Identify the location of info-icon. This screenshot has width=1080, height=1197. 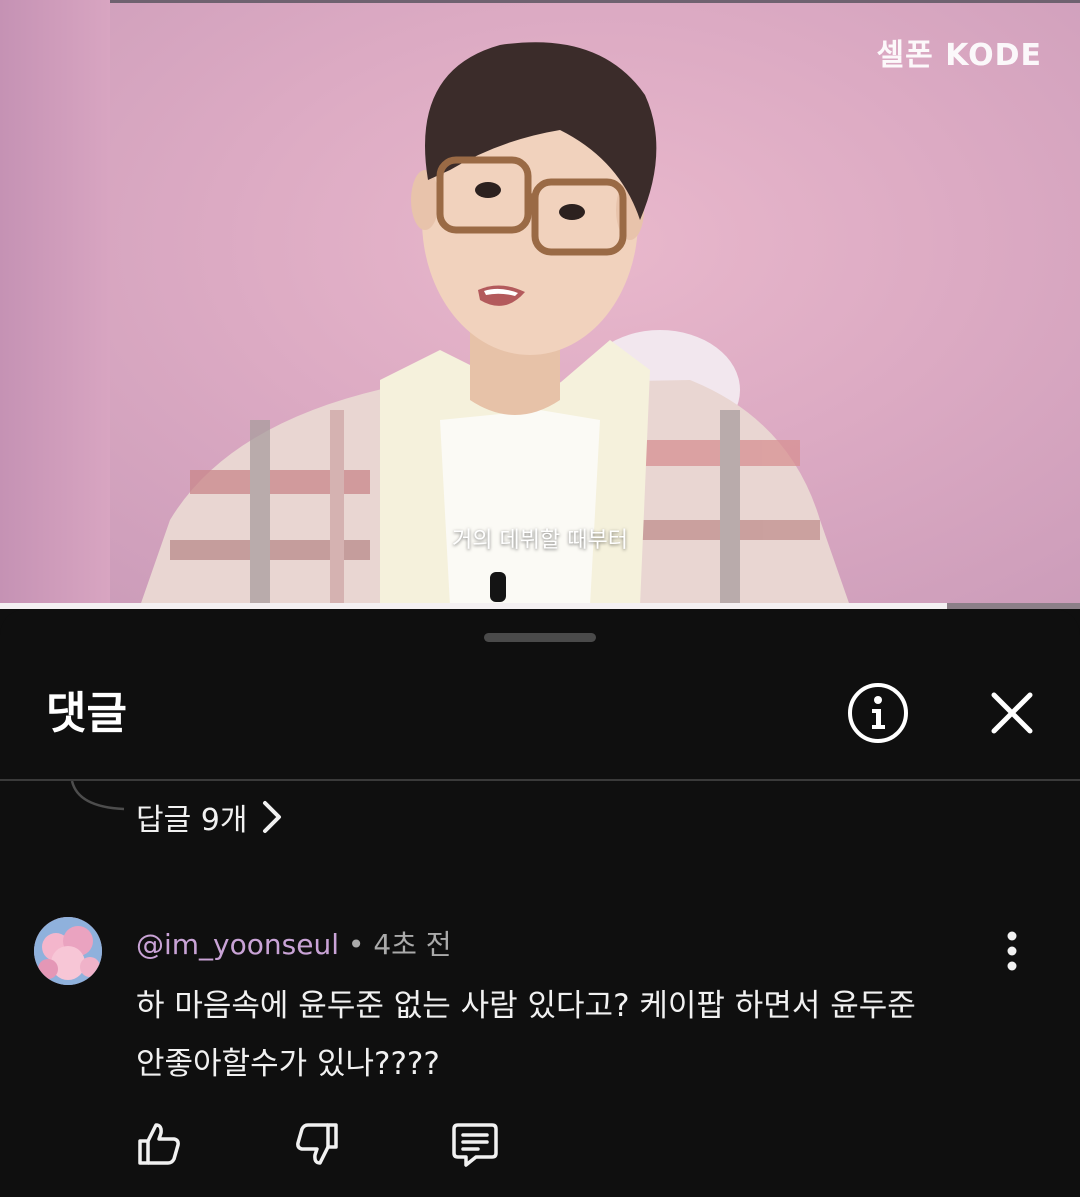
(878, 713).